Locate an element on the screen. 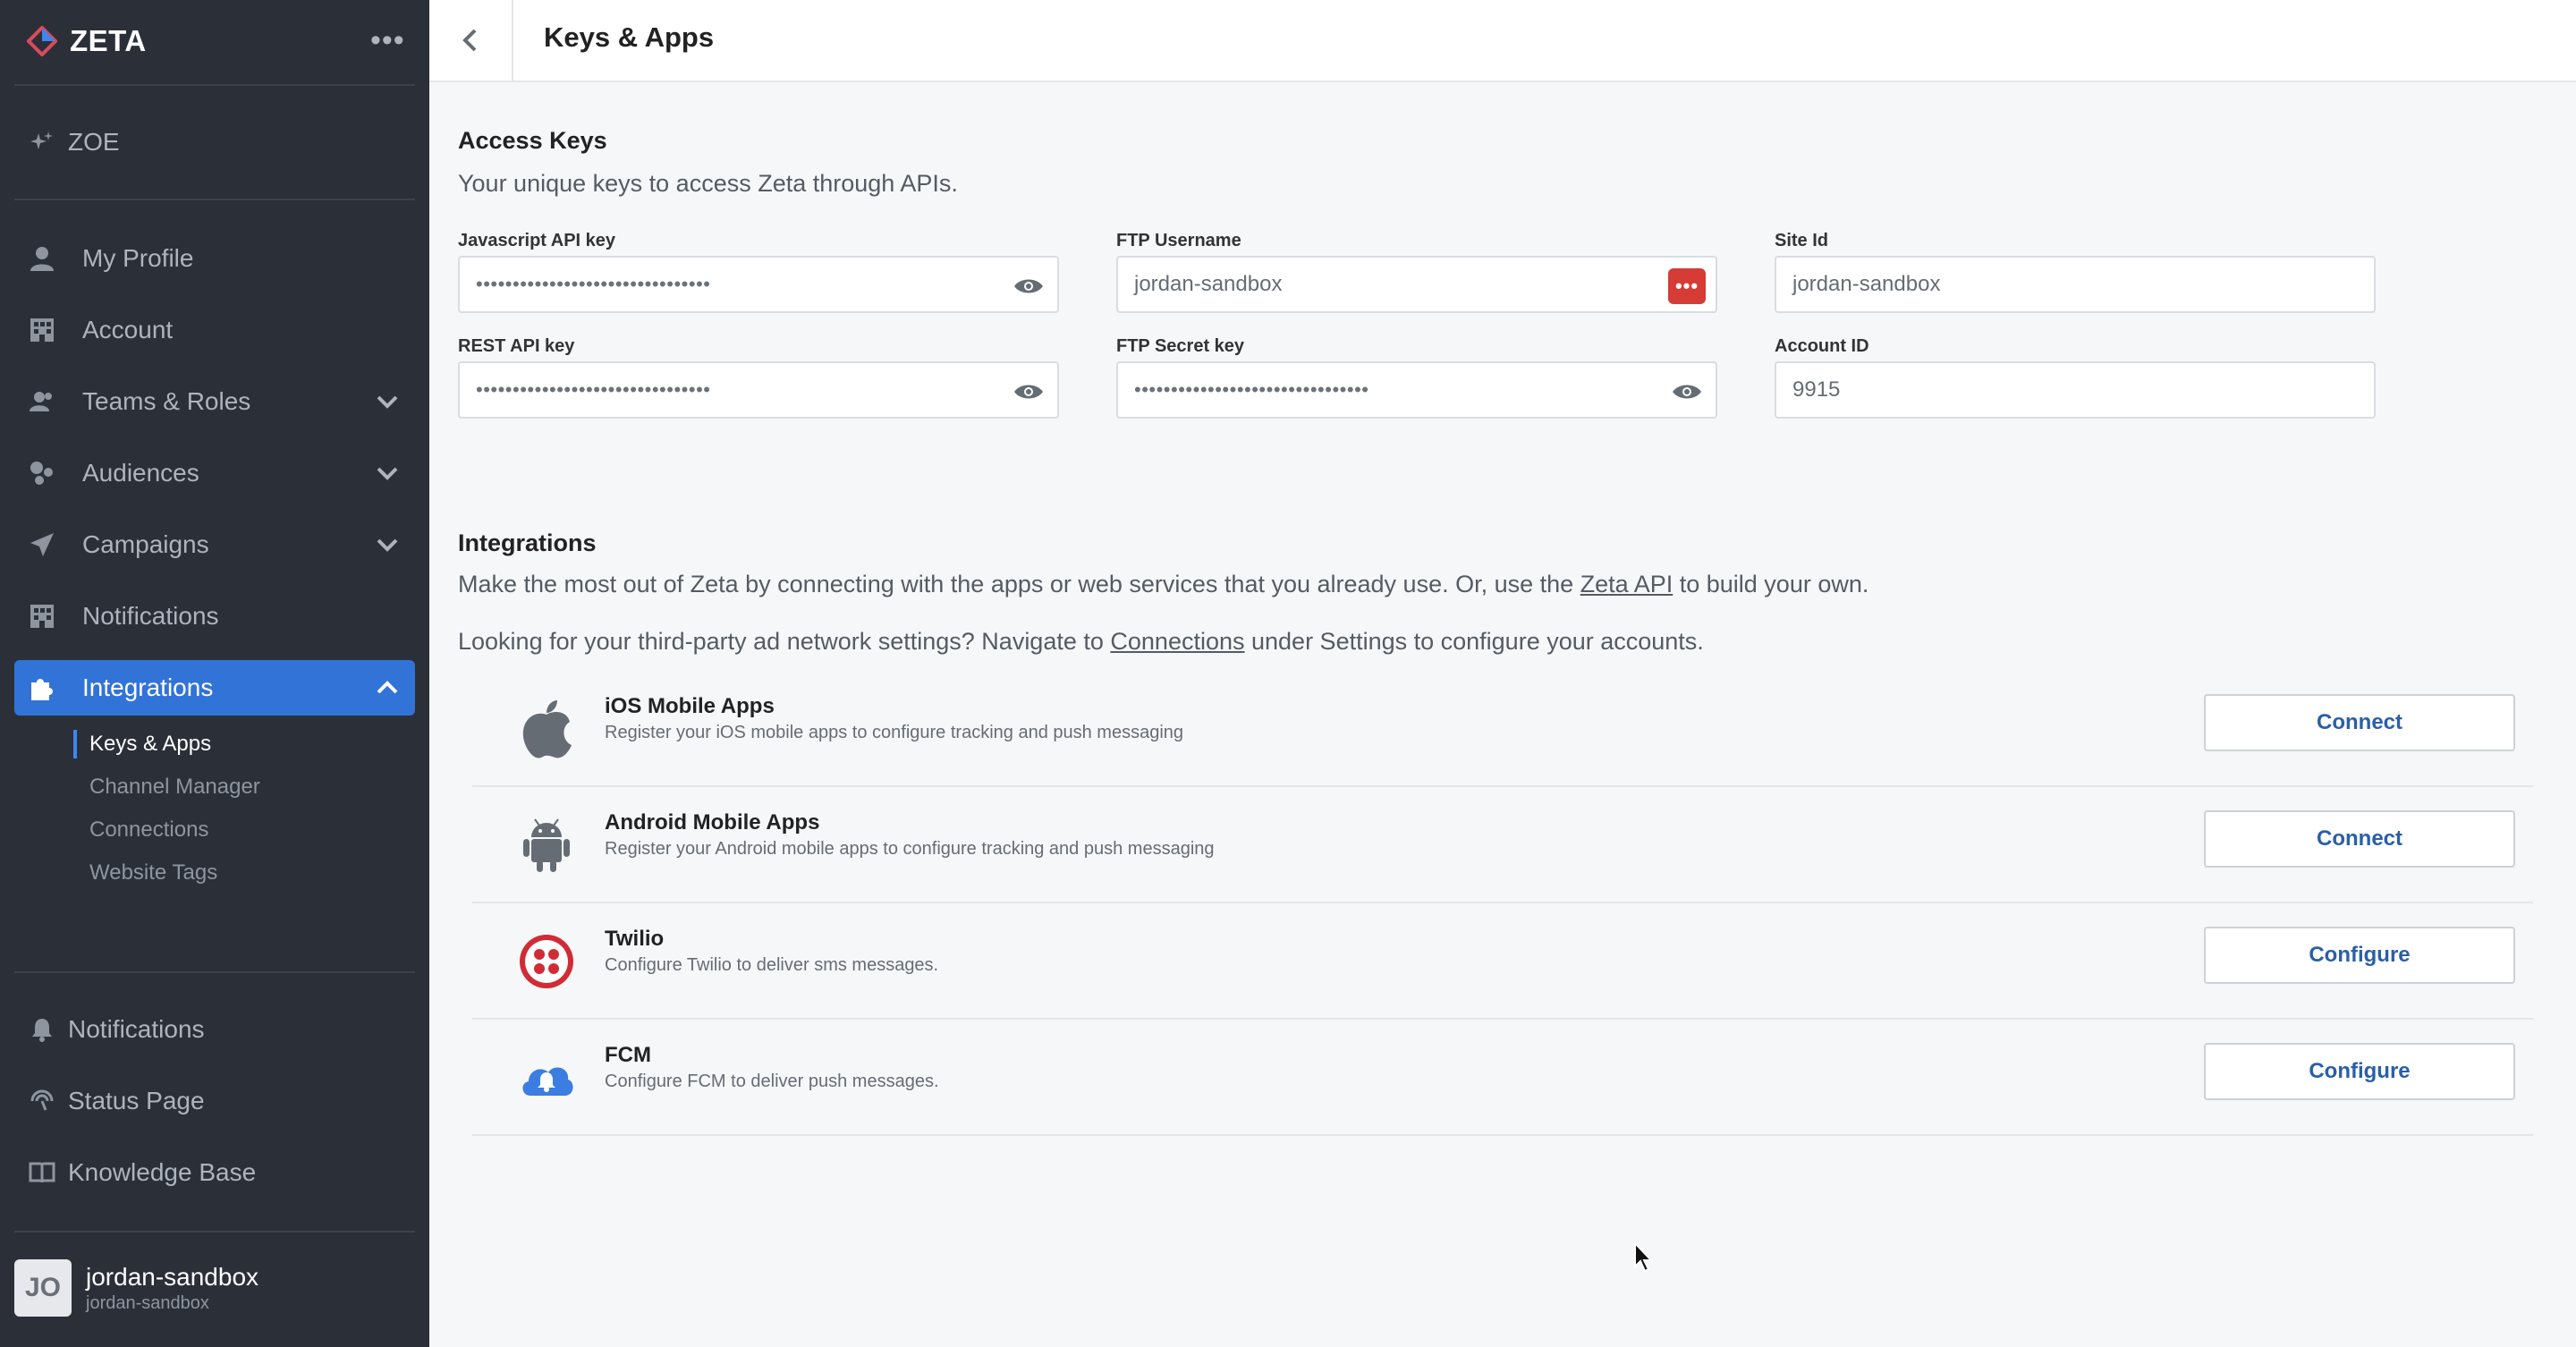  android-icon is located at coordinates (546, 845).